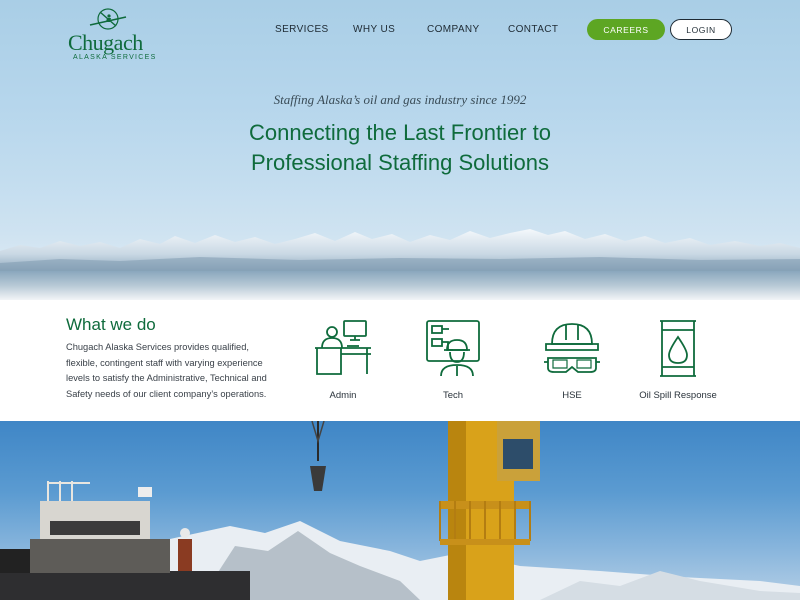 The image size is (800, 600). Describe the element at coordinates (400, 132) in the screenshot. I see `hero-headline-line-1: Connecting the Last Frontier to` at that location.